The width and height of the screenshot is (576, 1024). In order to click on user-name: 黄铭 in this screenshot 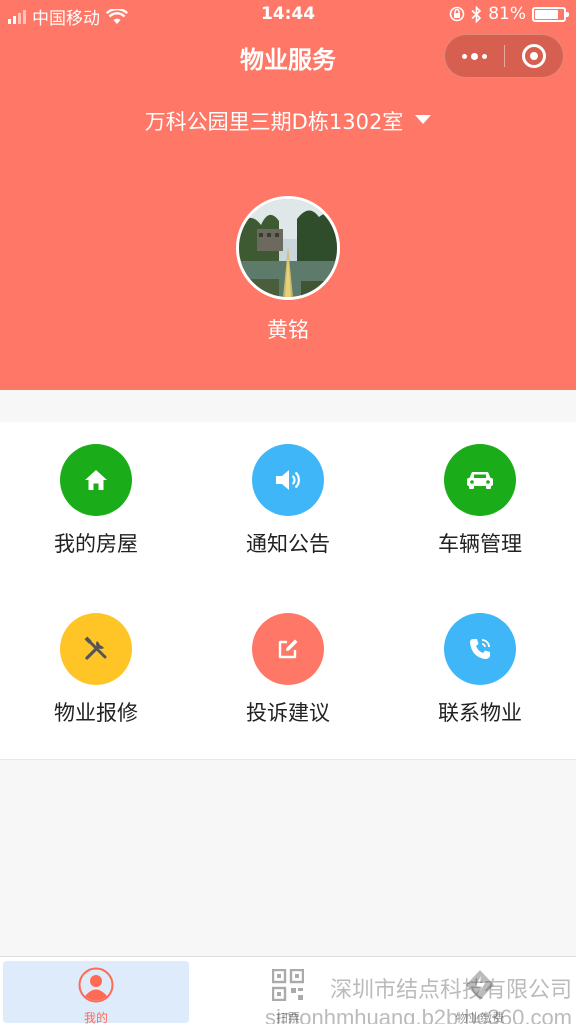, I will do `click(288, 330)`.